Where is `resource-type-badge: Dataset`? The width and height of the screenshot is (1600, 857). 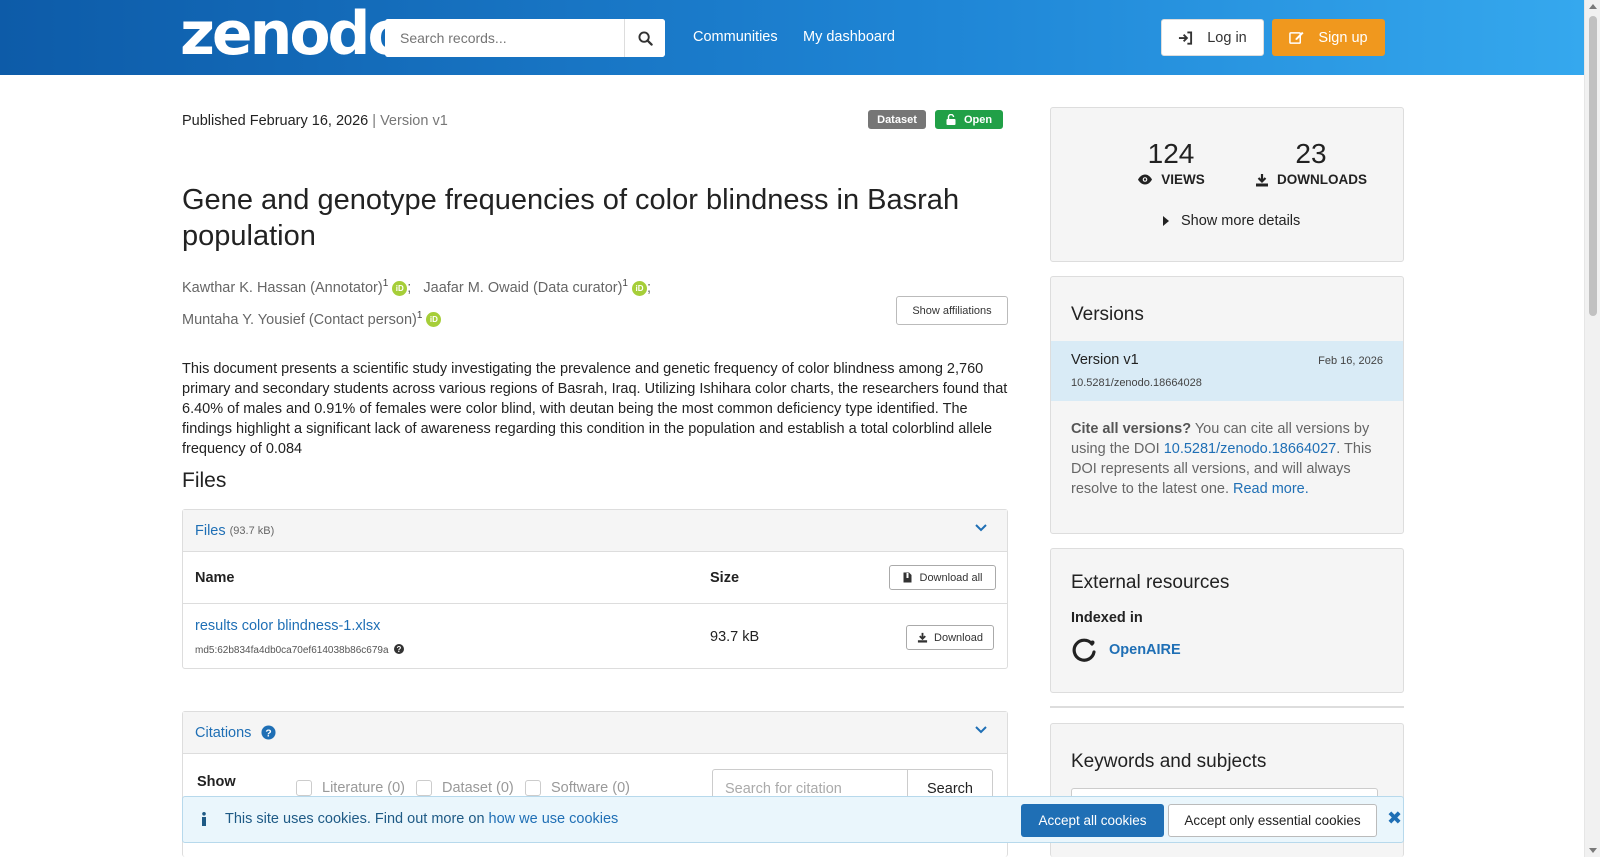 resource-type-badge: Dataset is located at coordinates (897, 119).